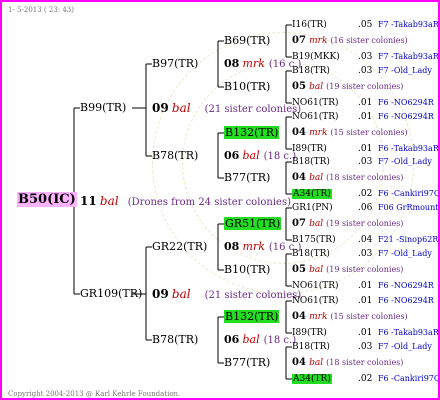 The image size is (440, 400). I want to click on node-label: B19(MKK), so click(316, 57).